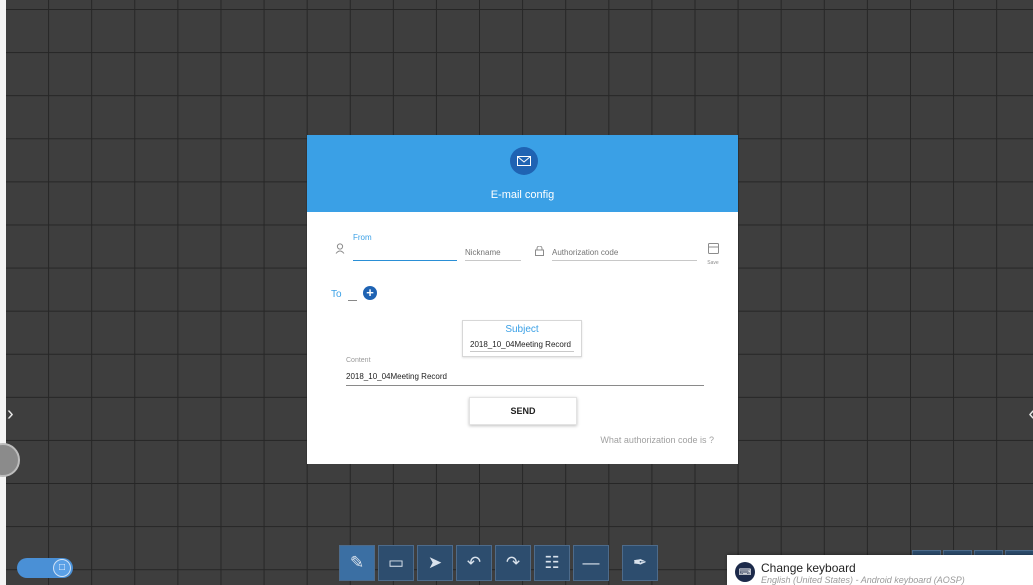 The image size is (1033, 585). What do you see at coordinates (370, 293) in the screenshot?
I see `add-recipient-plus-icon: +` at bounding box center [370, 293].